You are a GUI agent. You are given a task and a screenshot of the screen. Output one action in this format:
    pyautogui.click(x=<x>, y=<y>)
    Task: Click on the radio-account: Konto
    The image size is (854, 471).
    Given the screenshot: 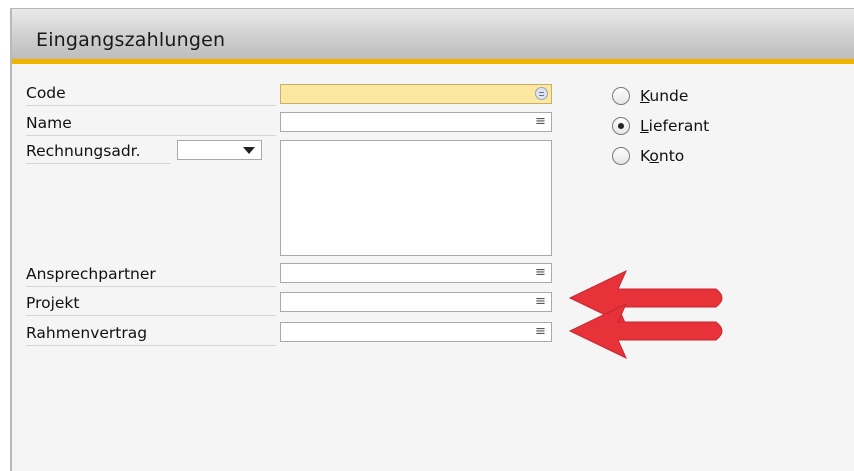 What is the action you would take?
    pyautogui.click(x=648, y=156)
    